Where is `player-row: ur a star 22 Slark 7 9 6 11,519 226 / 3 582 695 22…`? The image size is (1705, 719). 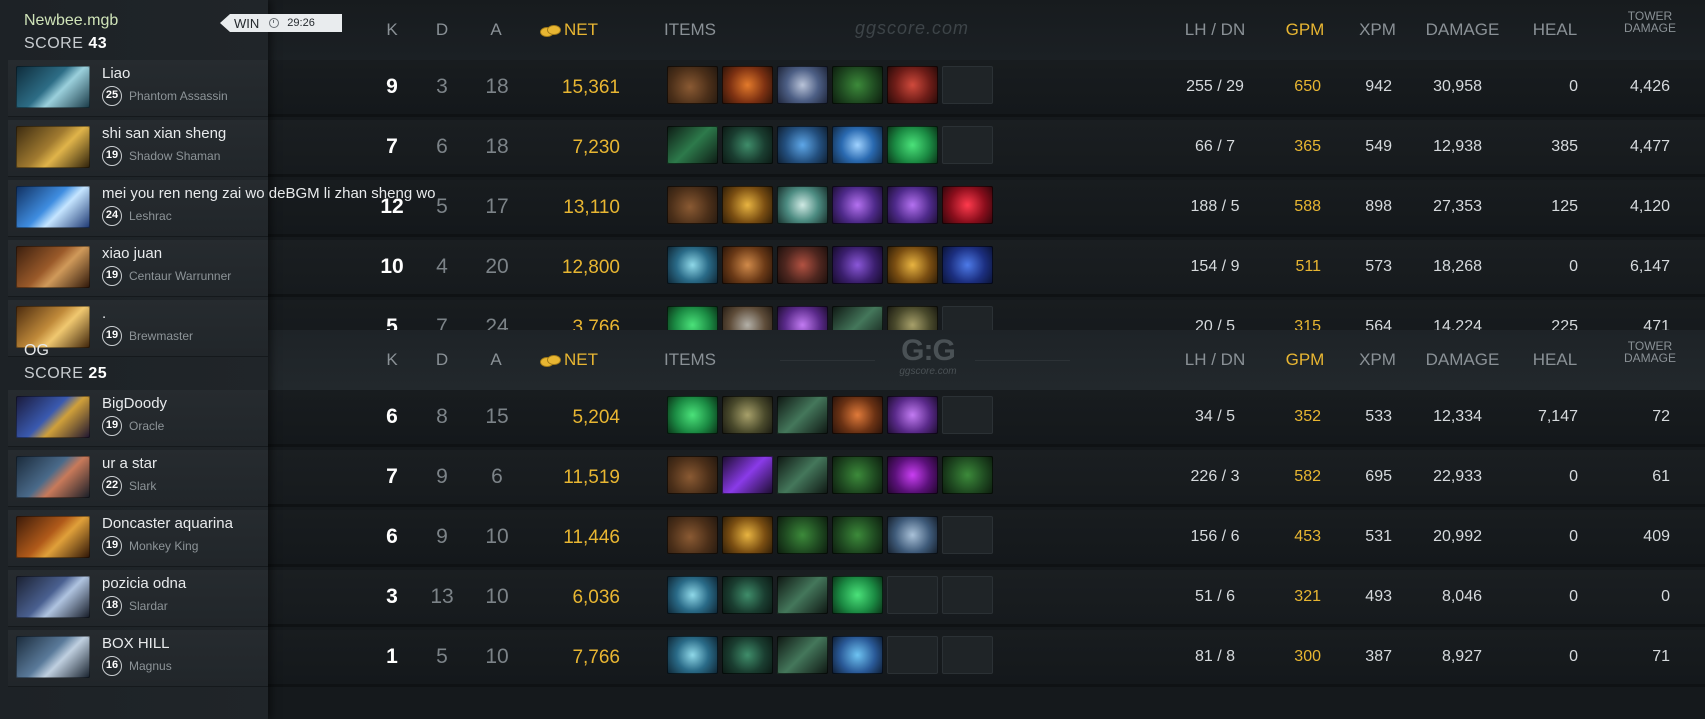 player-row: ur a star 22 Slark 7 9 6 11,519 226 / 3 582 695 22… is located at coordinates (852, 478).